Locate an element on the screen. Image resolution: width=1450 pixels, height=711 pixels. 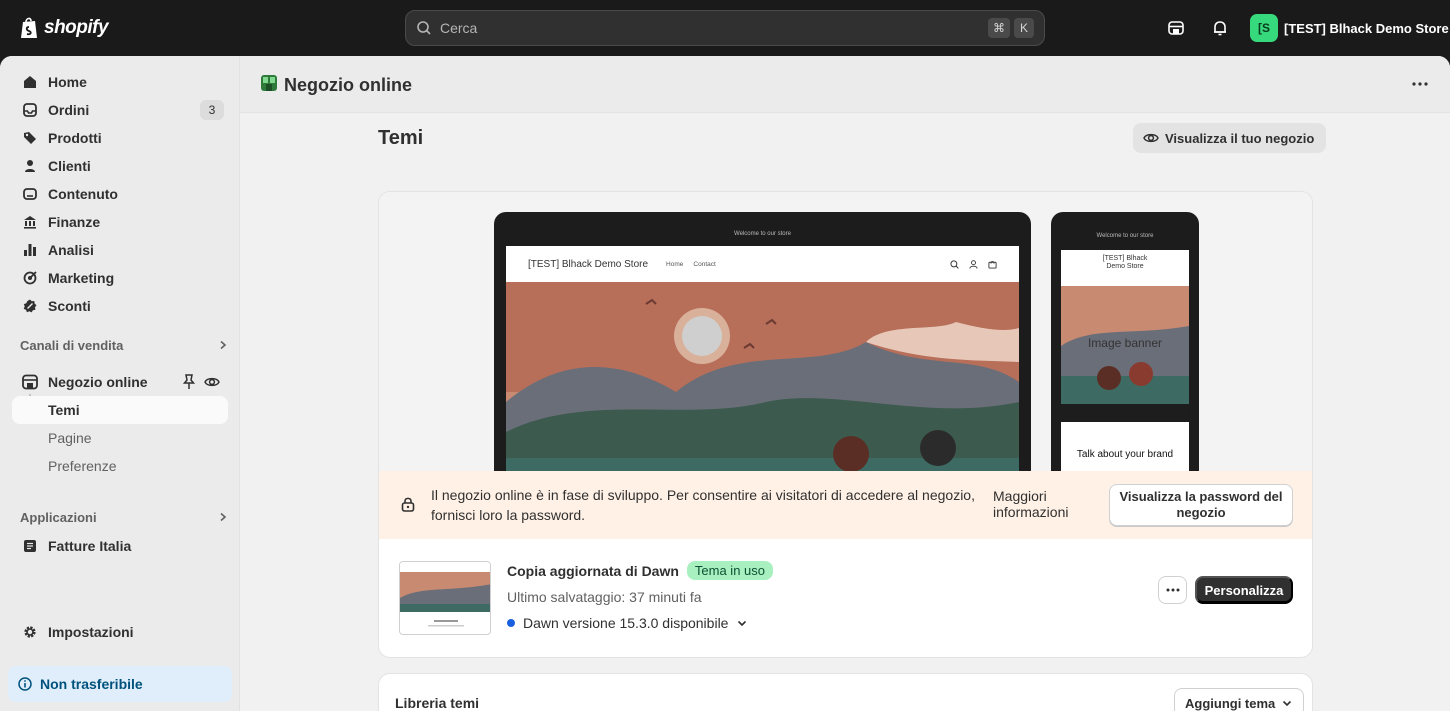
sidebar-subitem-label: Pagine is located at coordinates (70, 438).